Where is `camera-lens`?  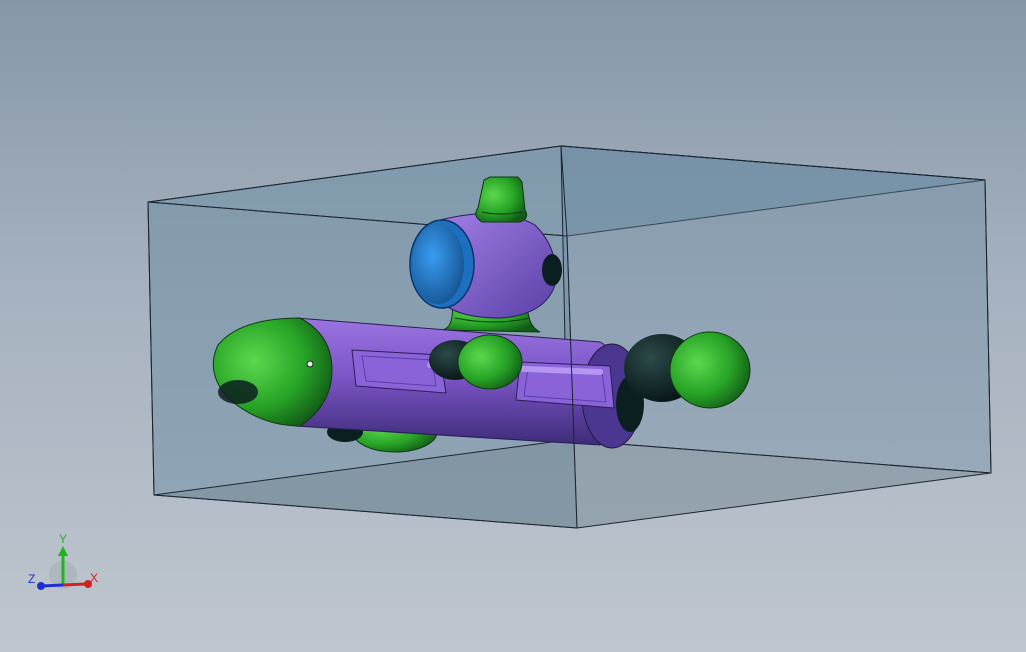
camera-lens is located at coordinates (438, 264).